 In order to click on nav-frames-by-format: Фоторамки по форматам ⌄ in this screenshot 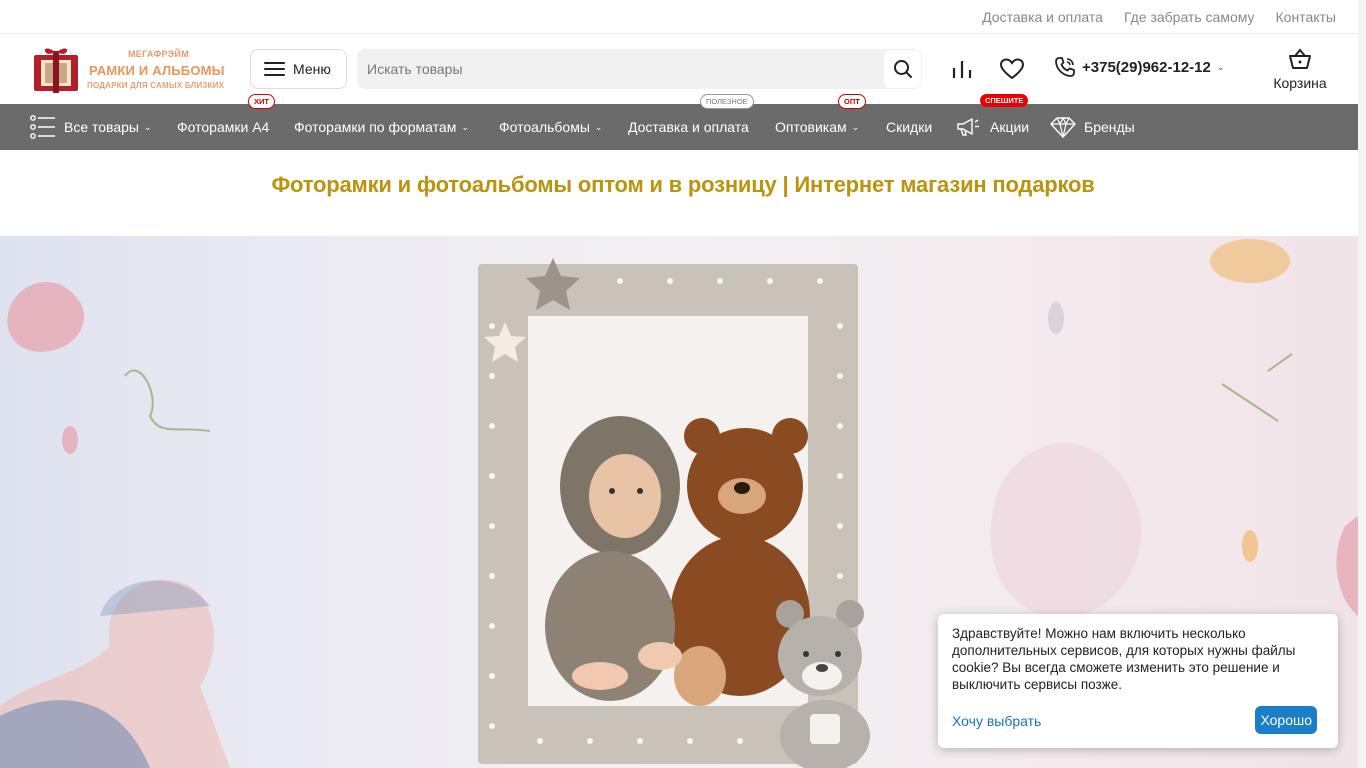, I will do `click(381, 127)`.